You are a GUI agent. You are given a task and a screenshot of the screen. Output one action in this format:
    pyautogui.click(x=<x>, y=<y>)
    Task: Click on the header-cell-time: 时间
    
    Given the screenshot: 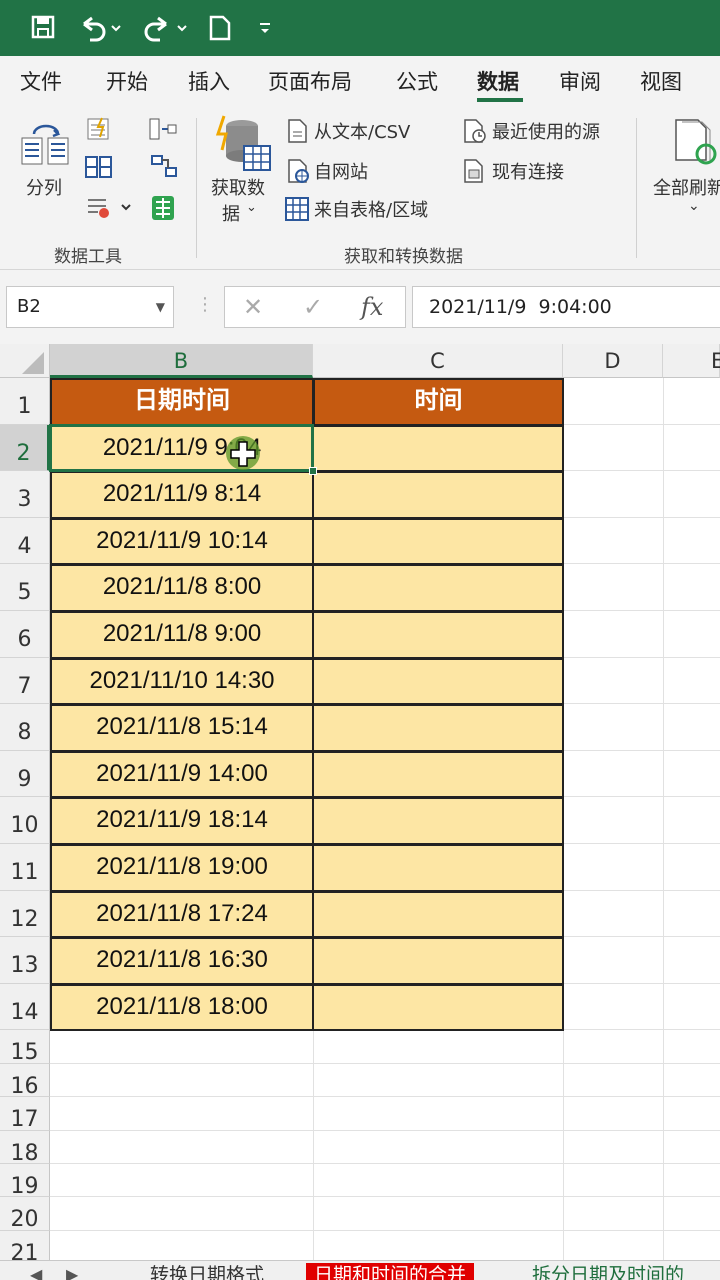 What is the action you would take?
    pyautogui.click(x=438, y=402)
    